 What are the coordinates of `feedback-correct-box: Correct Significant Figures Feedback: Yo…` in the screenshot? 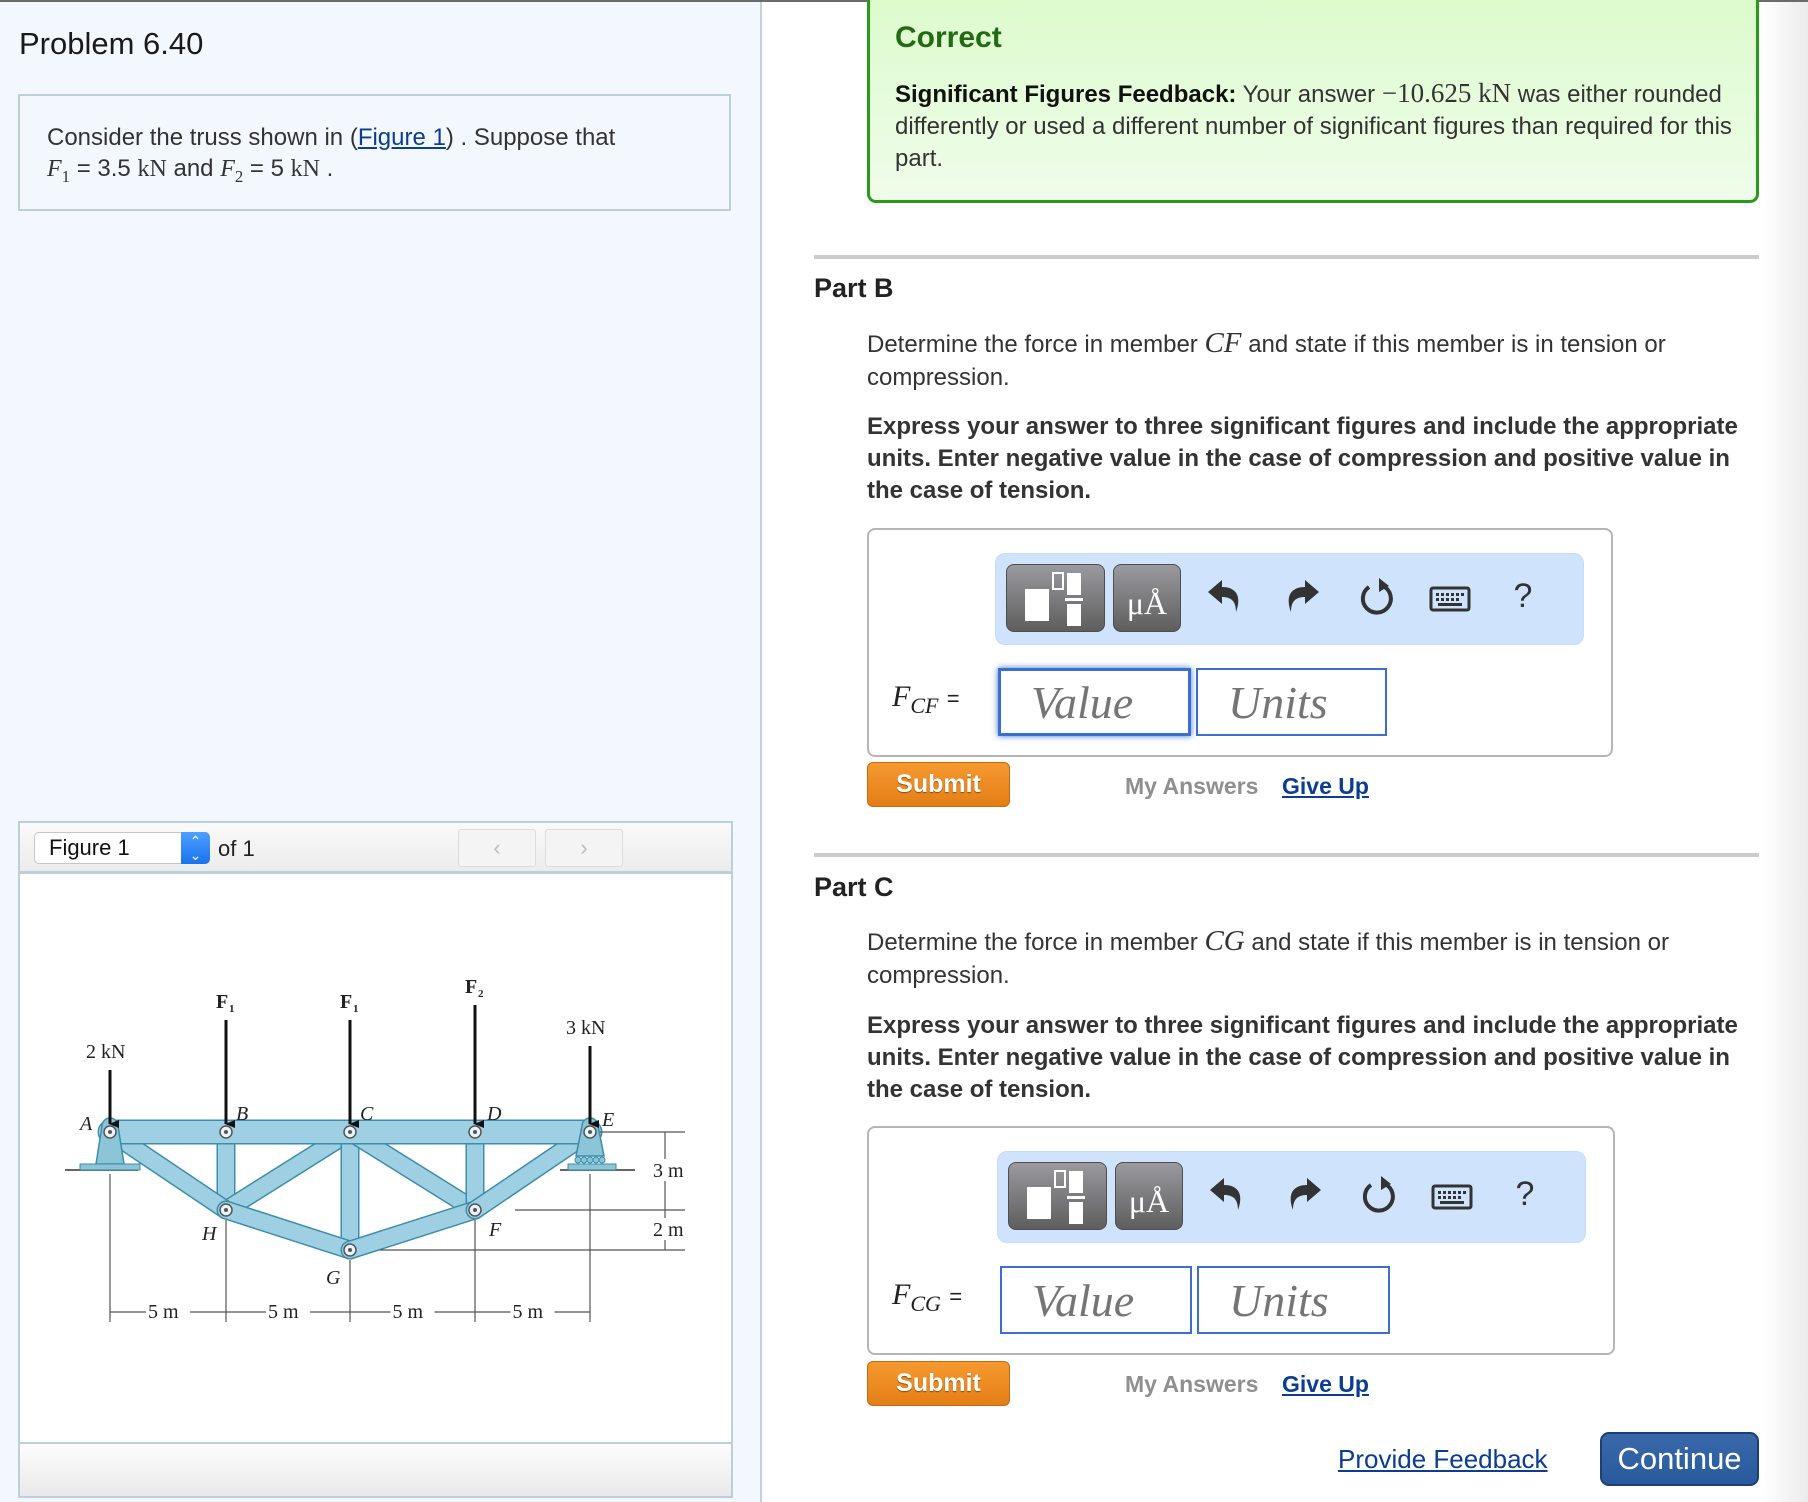 It's located at (1313, 101).